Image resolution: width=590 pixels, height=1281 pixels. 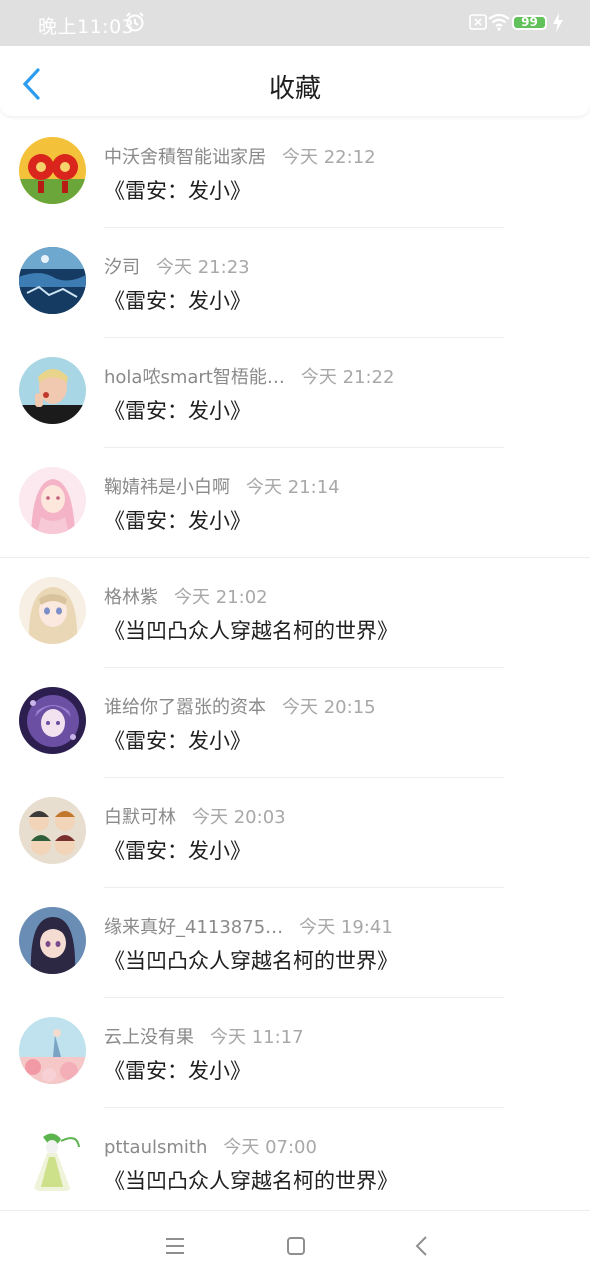 What do you see at coordinates (347, 377) in the screenshot?
I see `item-time: 今天 21:22` at bounding box center [347, 377].